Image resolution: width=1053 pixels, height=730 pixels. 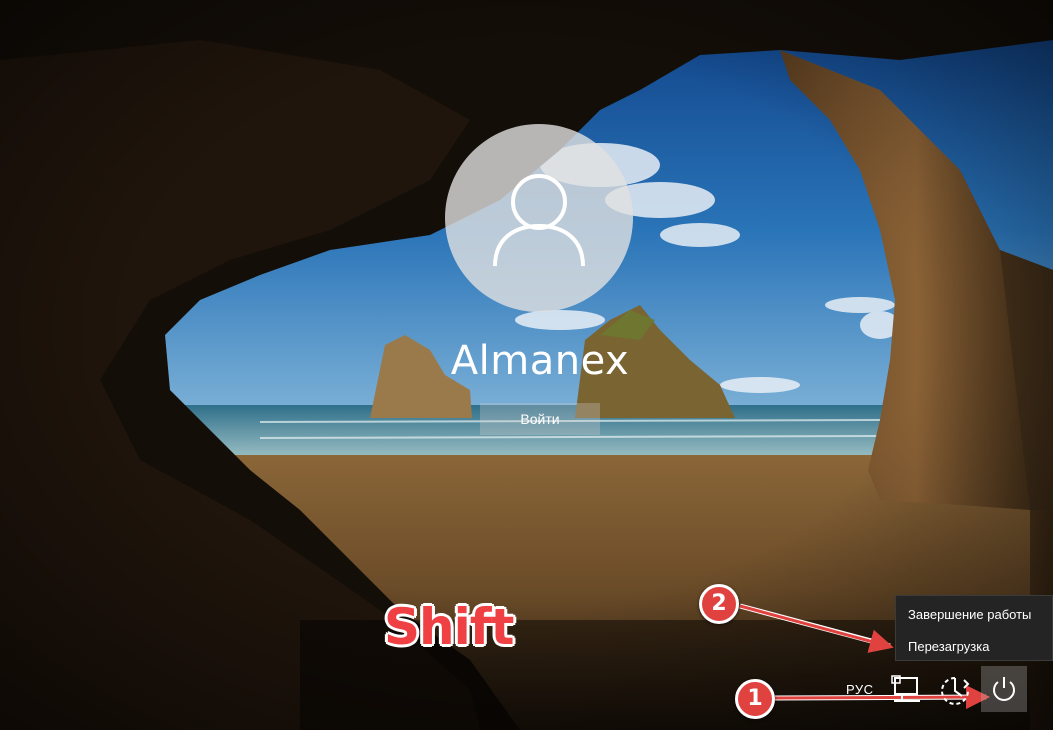 What do you see at coordinates (974, 647) in the screenshot?
I see `menu-item-restart: Перезагрузка` at bounding box center [974, 647].